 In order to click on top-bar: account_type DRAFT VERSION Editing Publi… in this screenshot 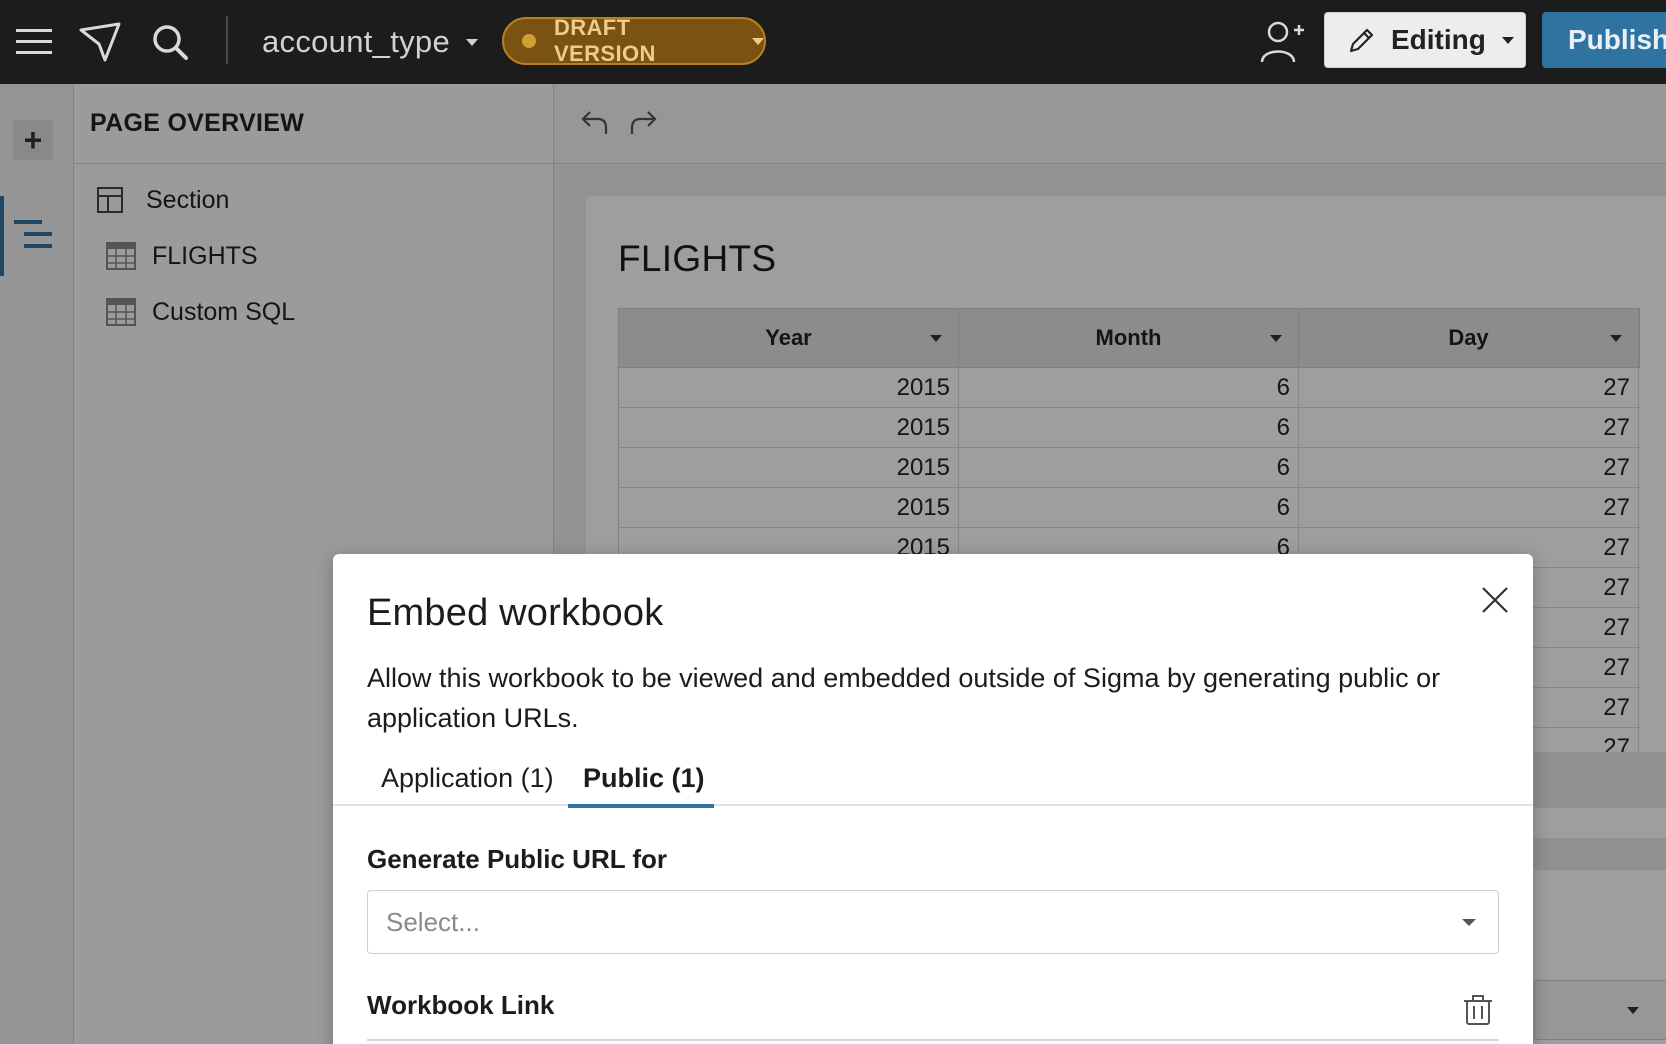, I will do `click(833, 42)`.